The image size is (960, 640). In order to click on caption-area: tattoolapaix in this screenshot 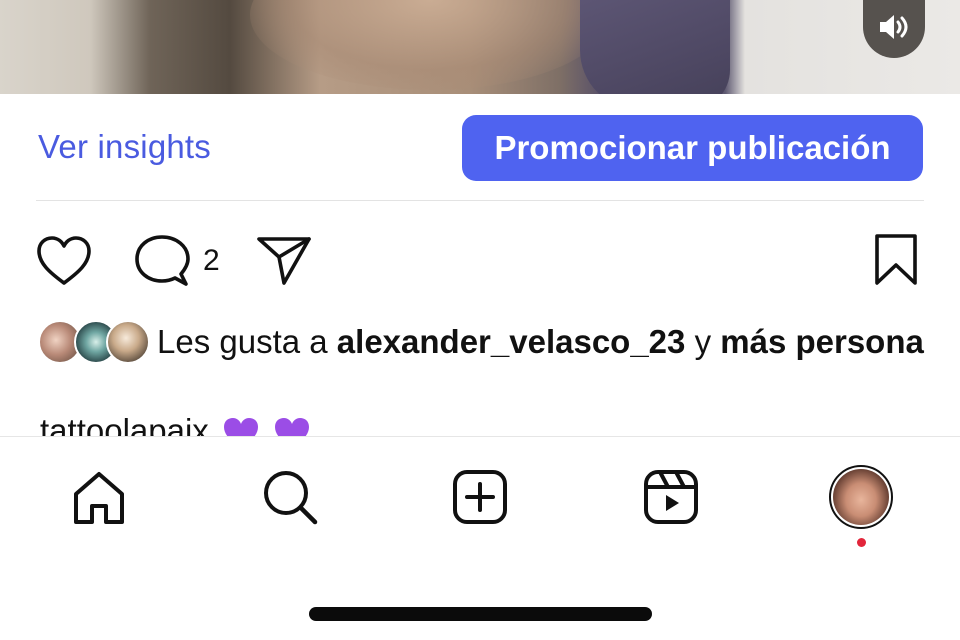, I will do `click(480, 418)`.